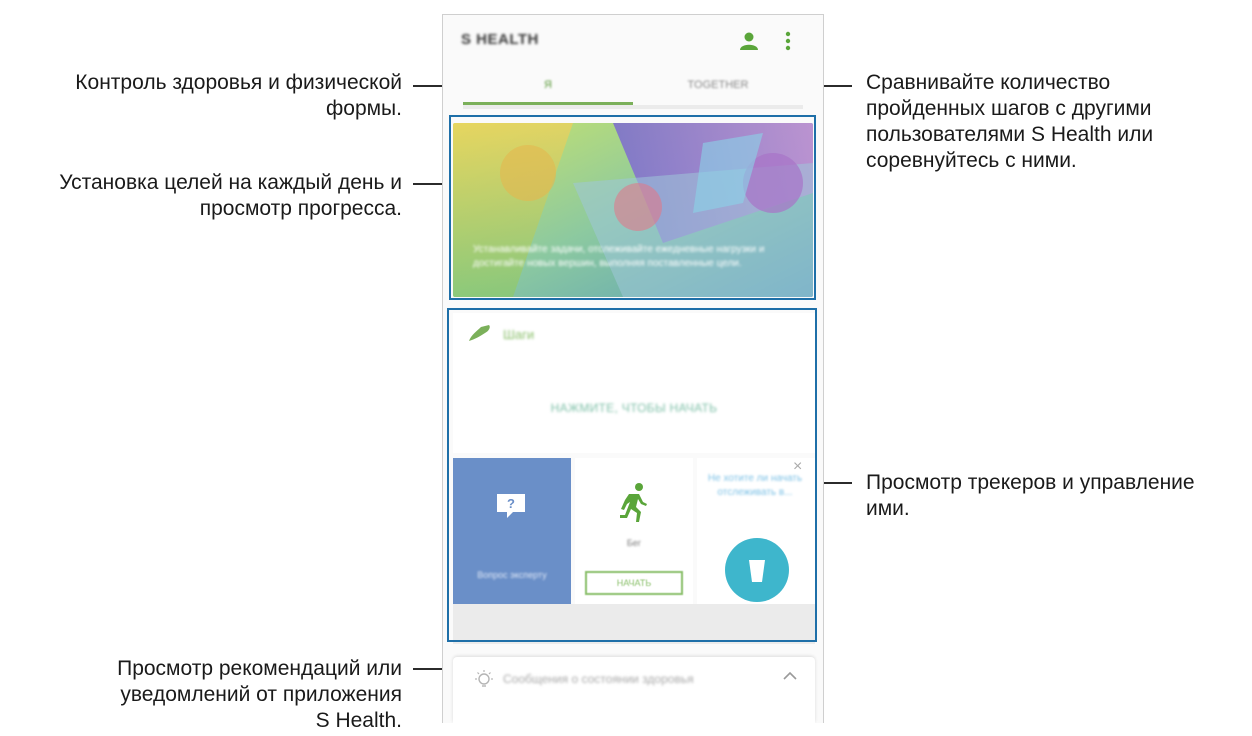  What do you see at coordinates (1030, 482) in the screenshot?
I see `trackers-annotation-line-1: Просмотр трекеров и управление` at bounding box center [1030, 482].